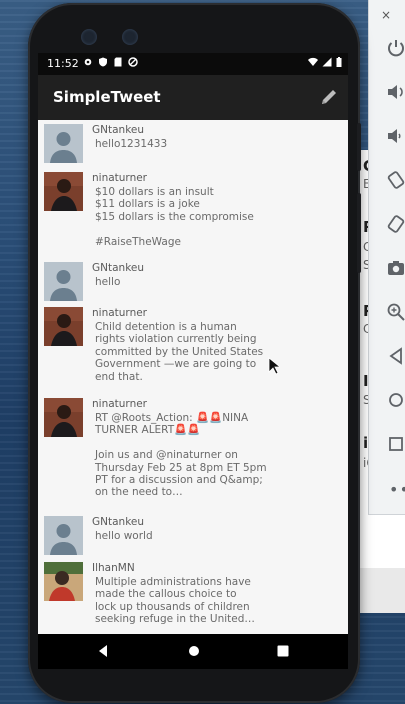  I want to click on front-sensor-icon, so click(130, 37).